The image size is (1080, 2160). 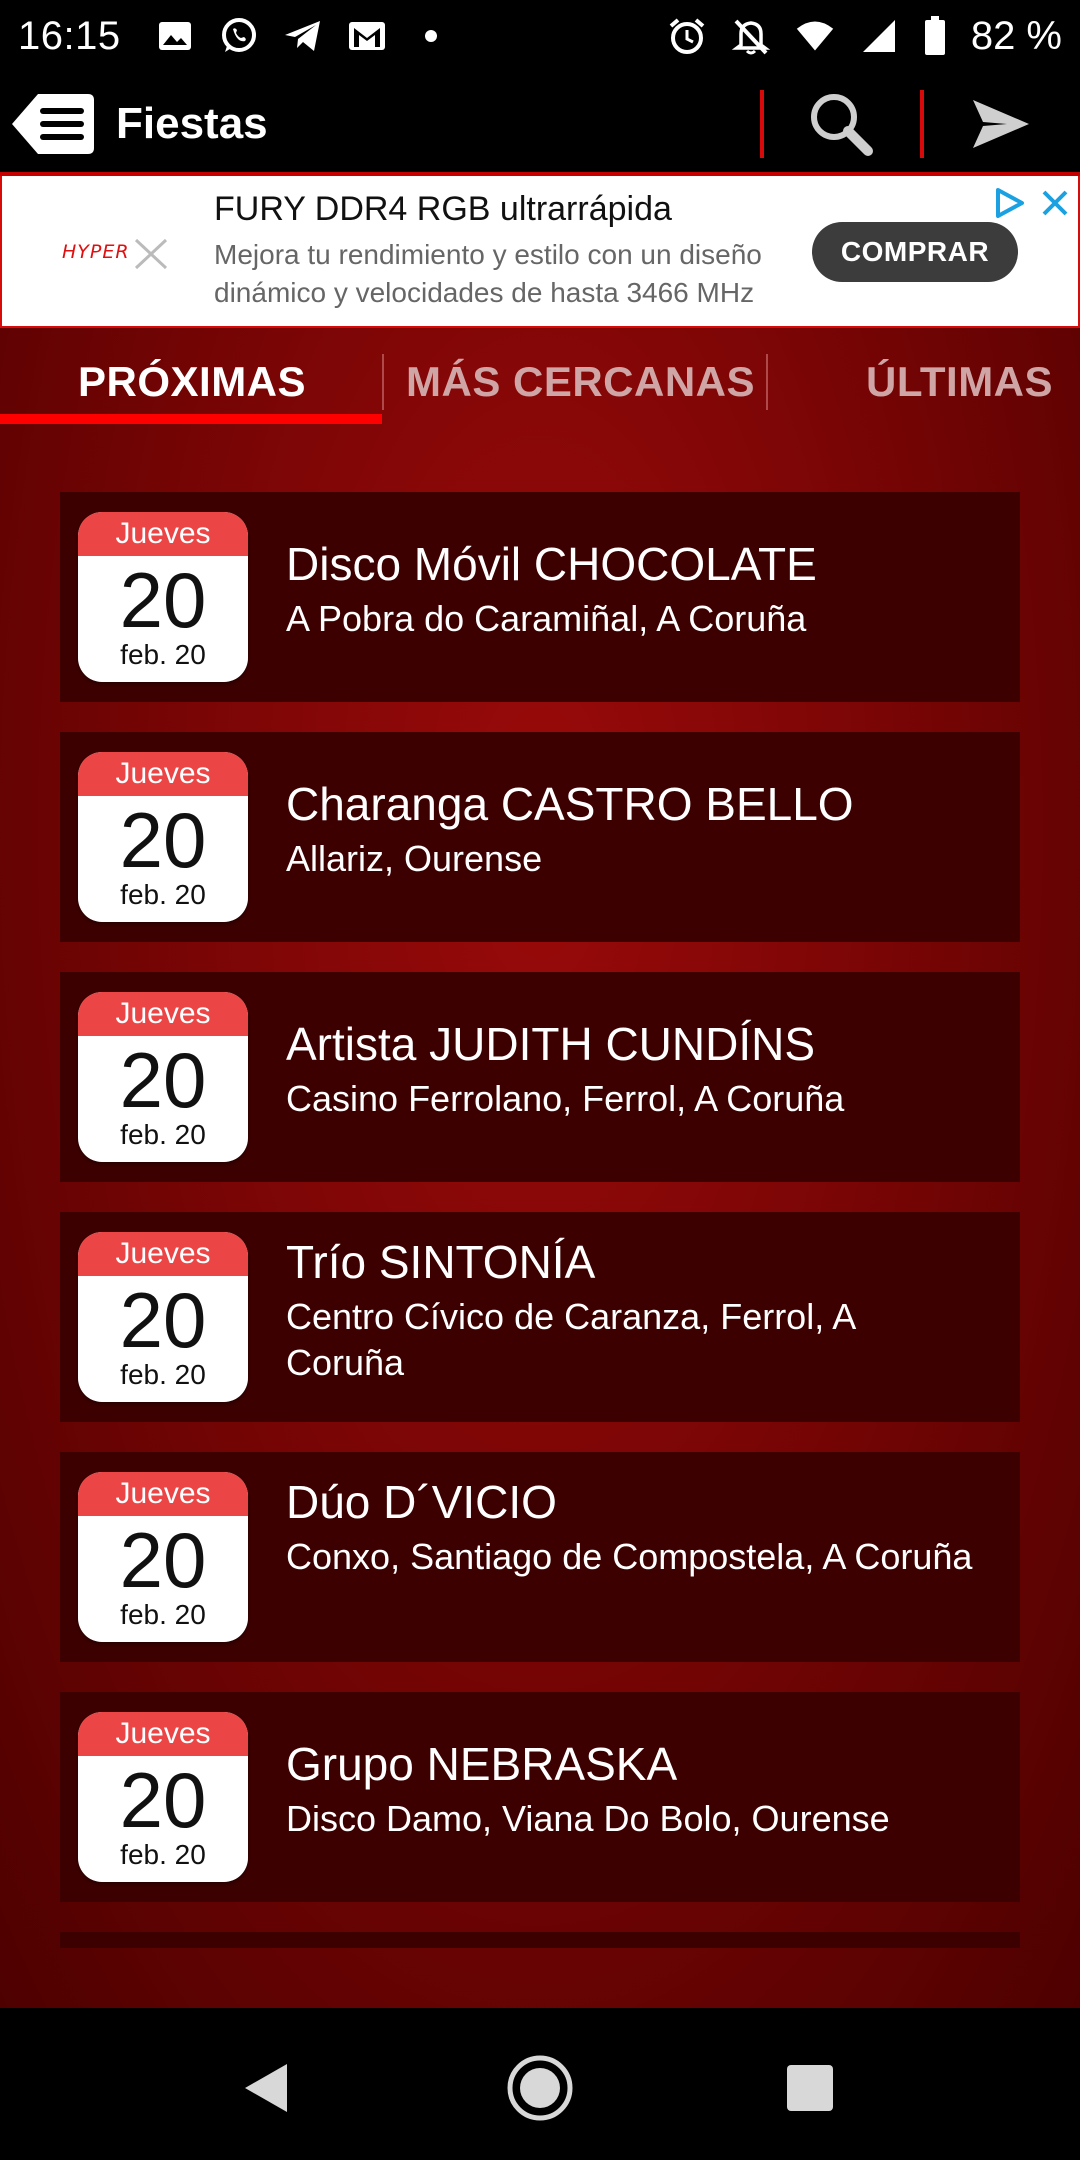 I want to click on active-tab-indicator, so click(x=191, y=419).